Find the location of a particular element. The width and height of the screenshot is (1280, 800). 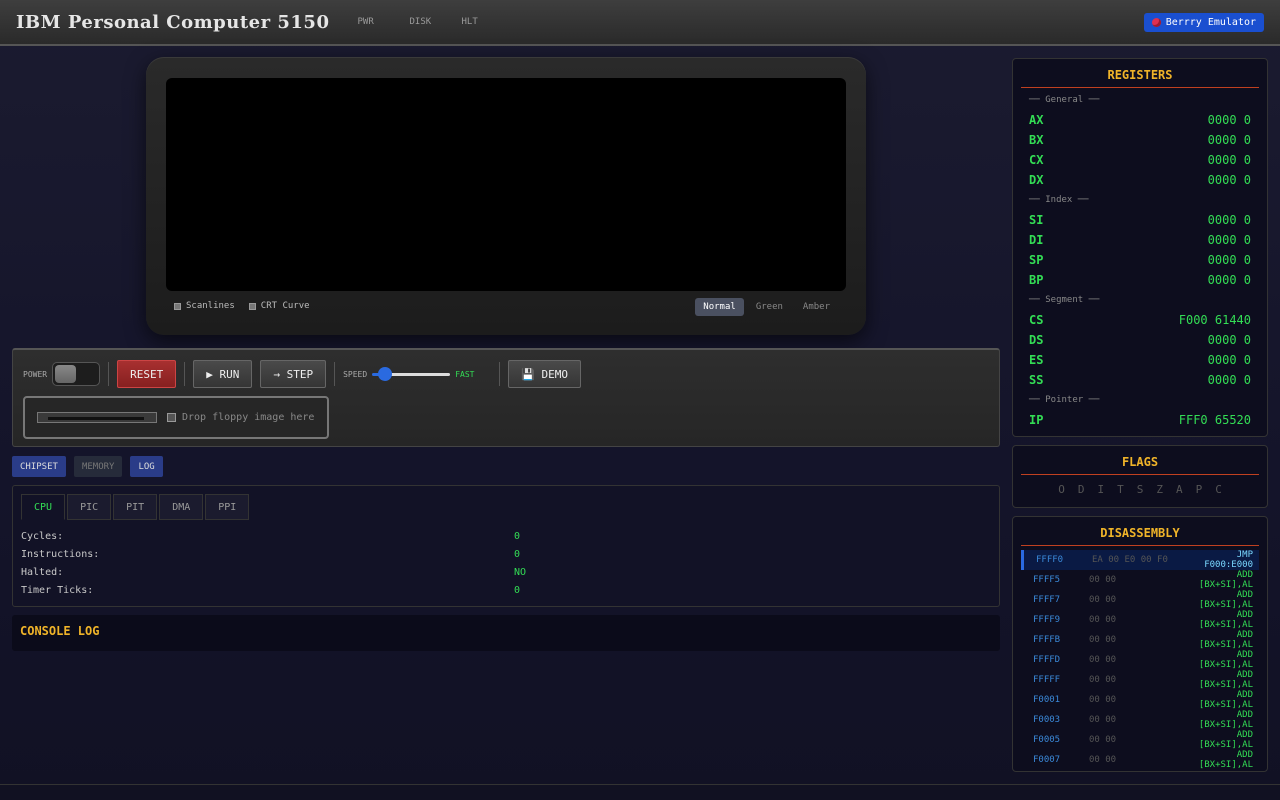

disassembly-addr: FFFFD is located at coordinates (1047, 660).